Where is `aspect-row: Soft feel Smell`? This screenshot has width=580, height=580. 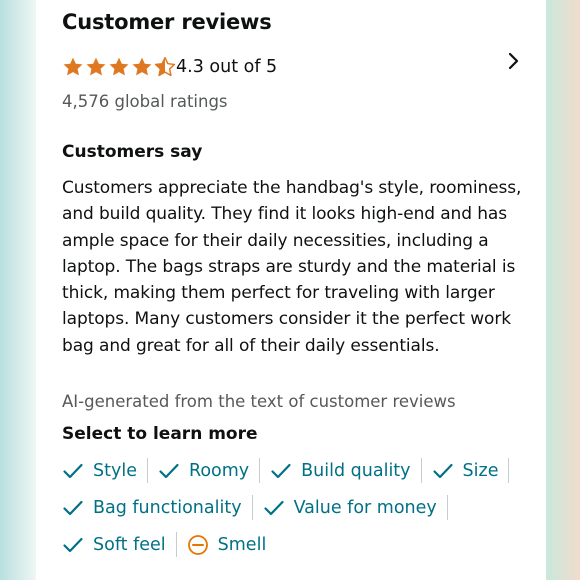
aspect-row: Soft feel Smell is located at coordinates (164, 544).